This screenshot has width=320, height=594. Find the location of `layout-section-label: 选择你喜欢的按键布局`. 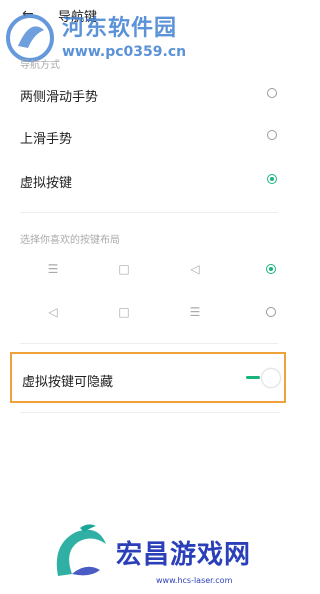

layout-section-label: 选择你喜欢的按键布局 is located at coordinates (70, 240).